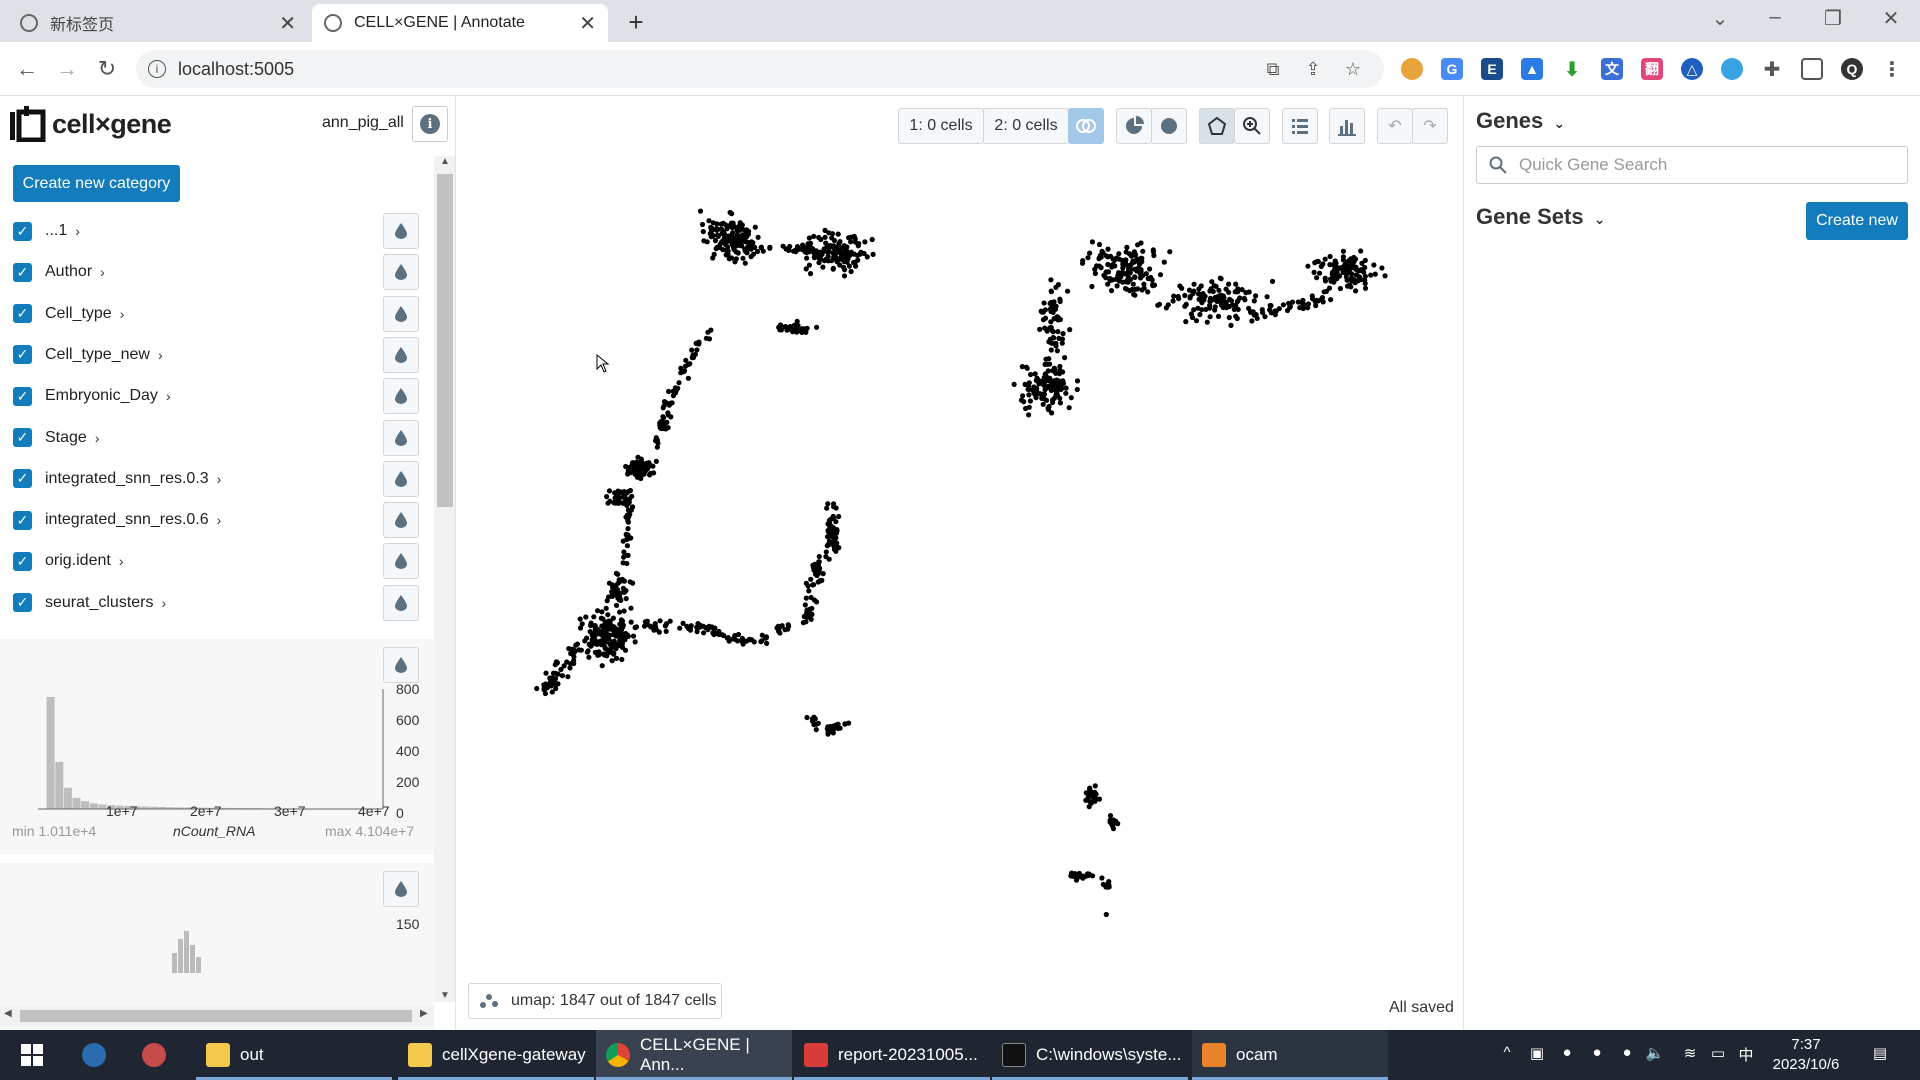 The width and height of the screenshot is (1920, 1080). What do you see at coordinates (223, 438) in the screenshot?
I see `category-row: ✓ Stage ›` at bounding box center [223, 438].